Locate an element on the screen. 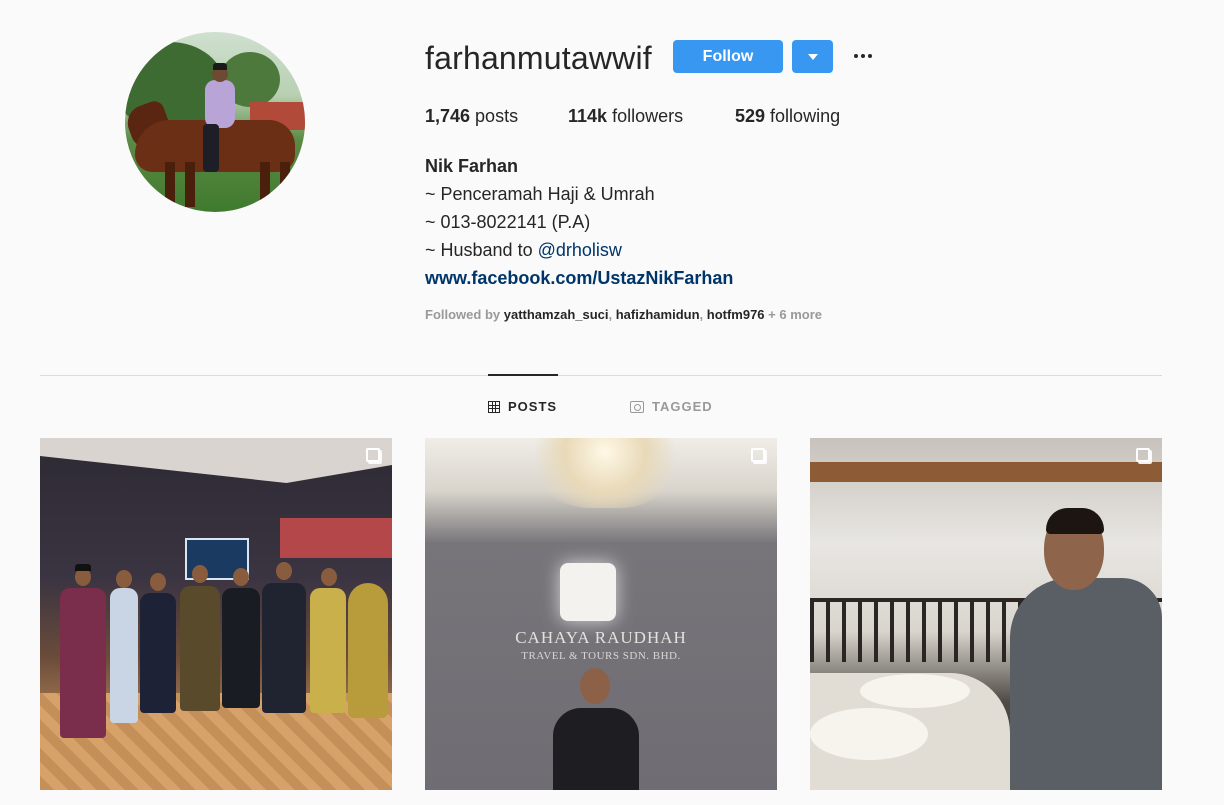 The image size is (1224, 805). following-count-label: following is located at coordinates (803, 116).